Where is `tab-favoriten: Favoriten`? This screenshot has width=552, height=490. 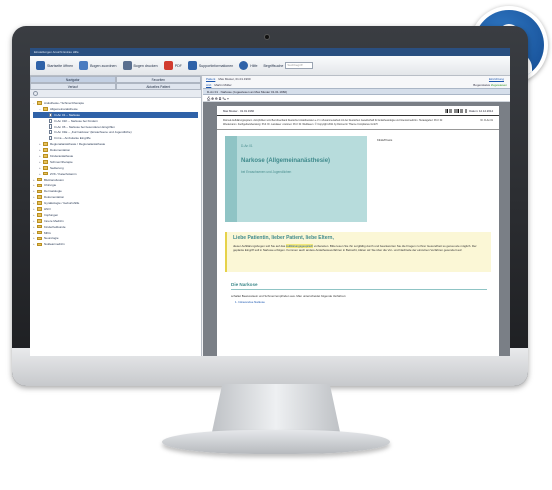 tab-favoriten: Favoriten is located at coordinates (158, 79).